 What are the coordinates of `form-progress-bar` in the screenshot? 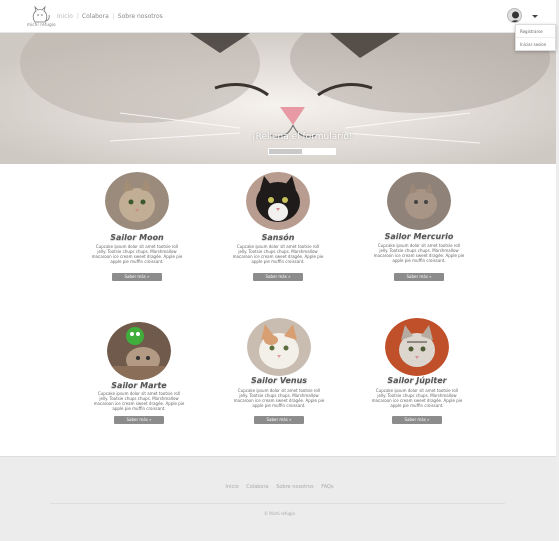 It's located at (302, 151).